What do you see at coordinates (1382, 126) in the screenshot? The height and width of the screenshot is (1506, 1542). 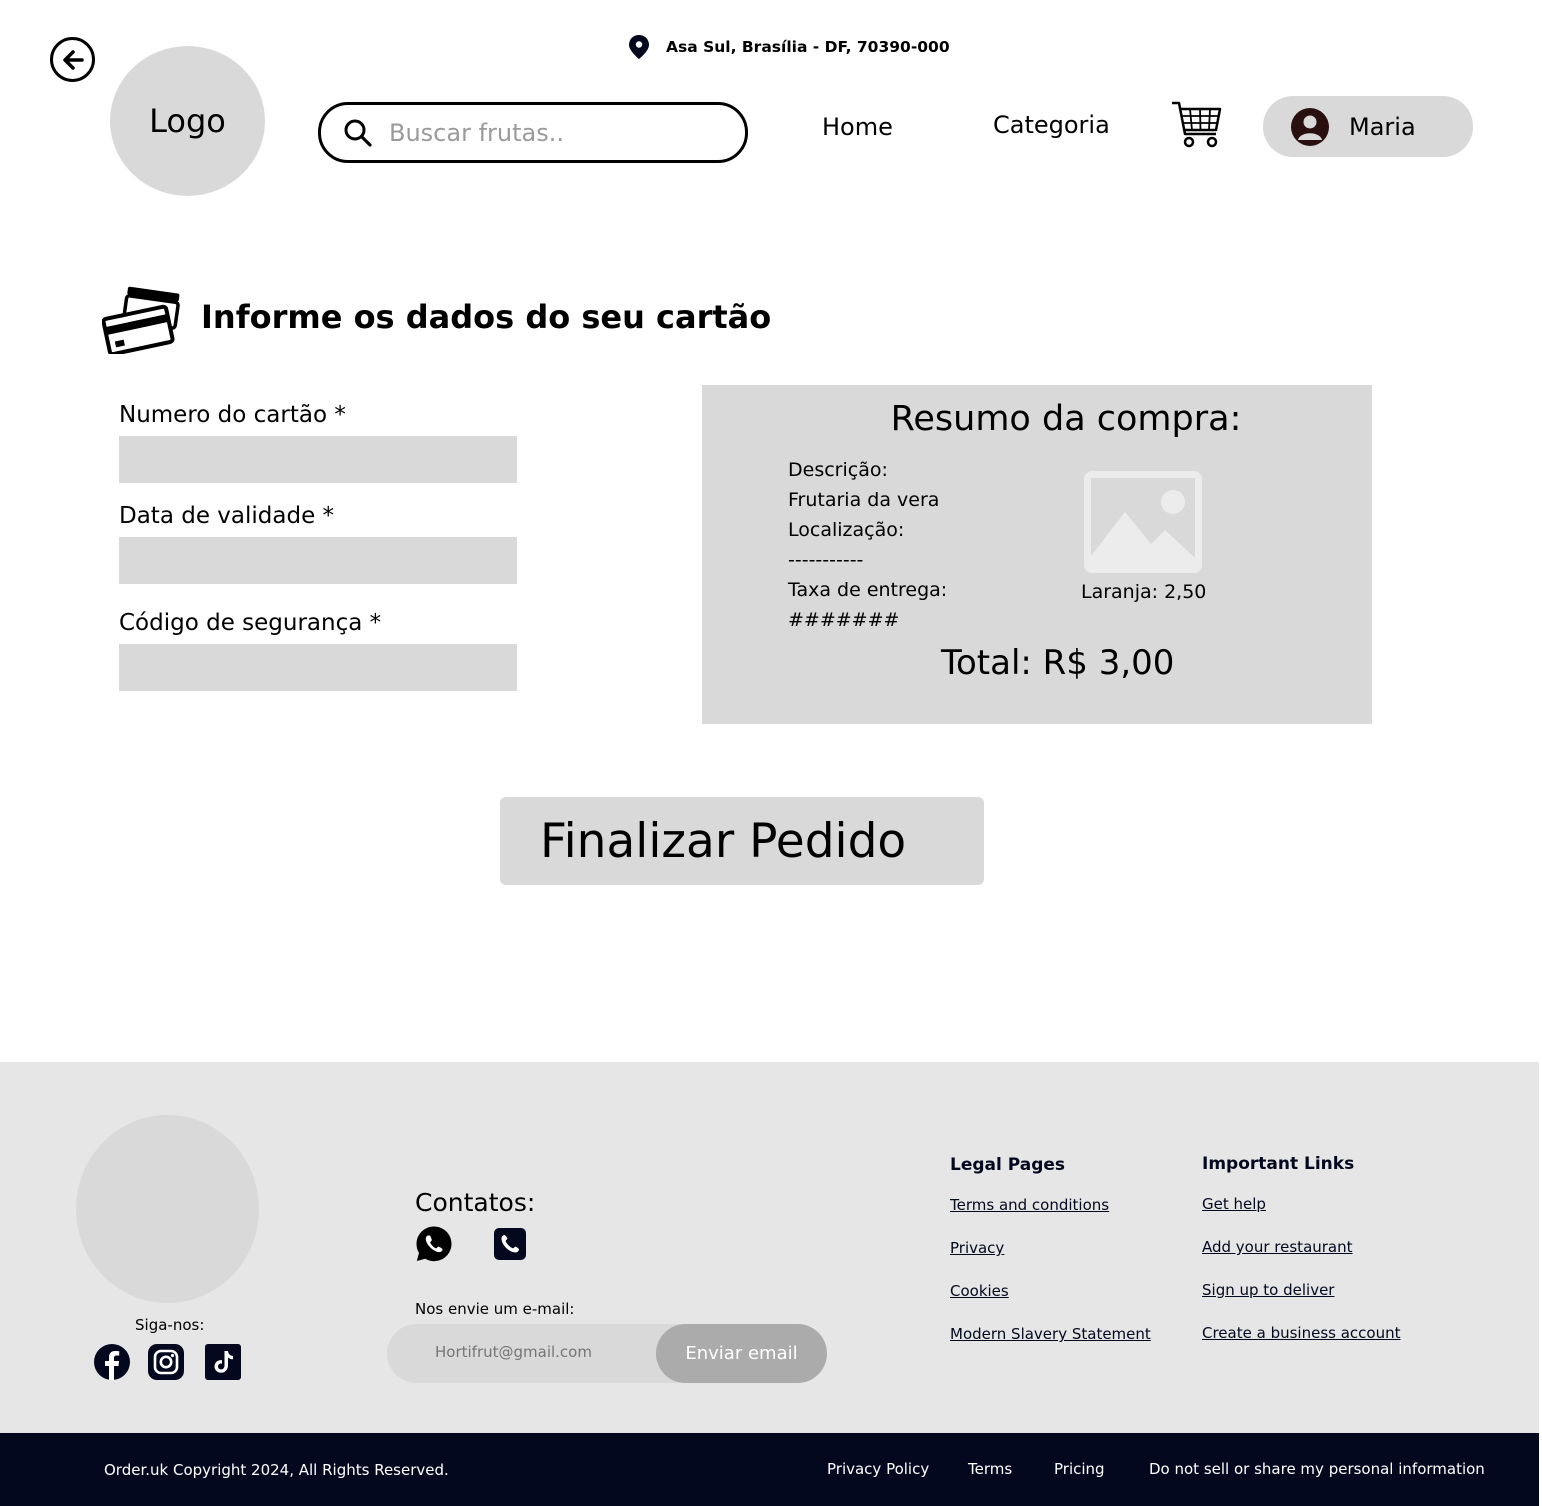 I see `user-name: Maria` at bounding box center [1382, 126].